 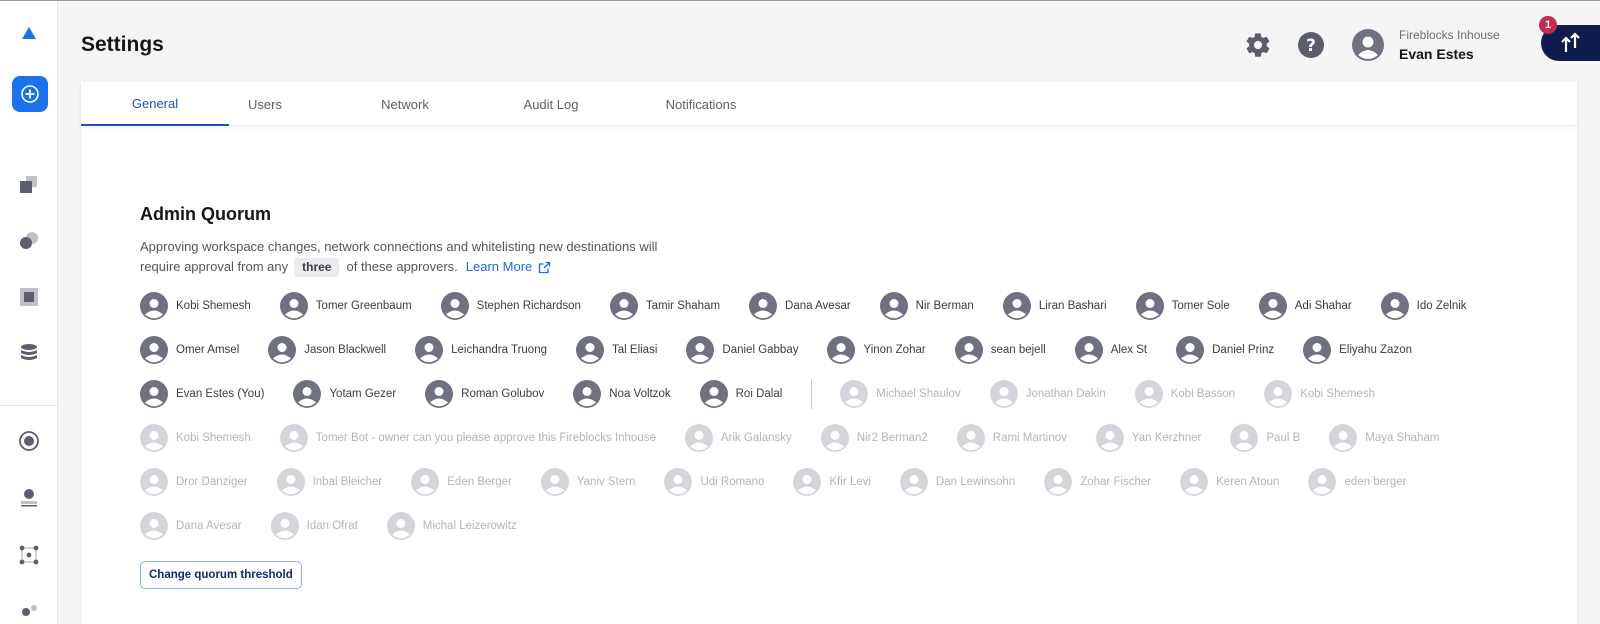 What do you see at coordinates (461, 482) in the screenshot?
I see `approver-chip-inactive: Eden Berger` at bounding box center [461, 482].